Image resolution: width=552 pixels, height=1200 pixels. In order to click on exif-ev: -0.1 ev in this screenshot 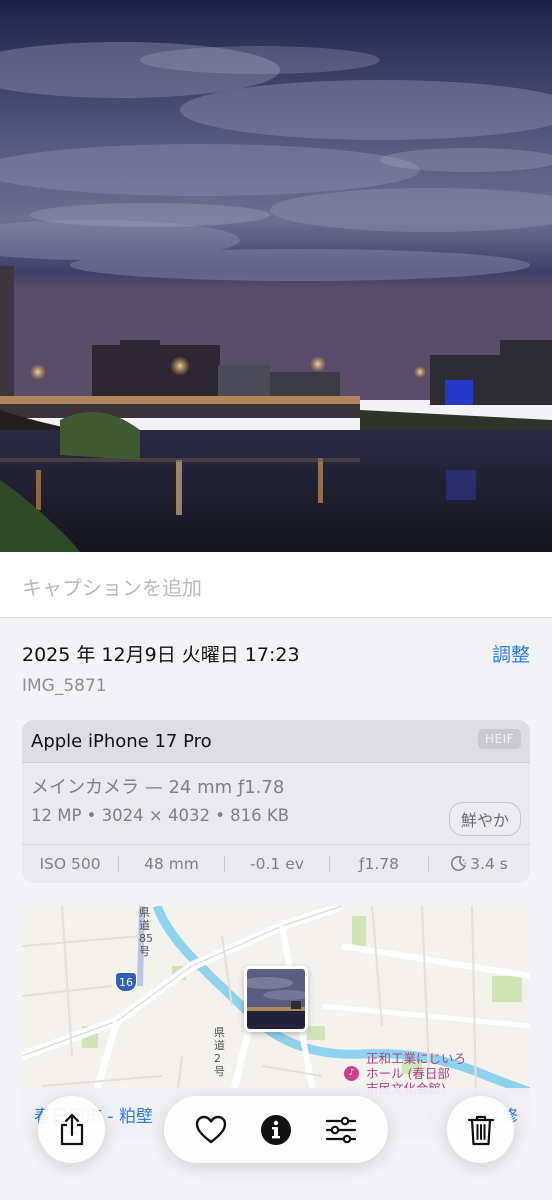, I will do `click(277, 864)`.